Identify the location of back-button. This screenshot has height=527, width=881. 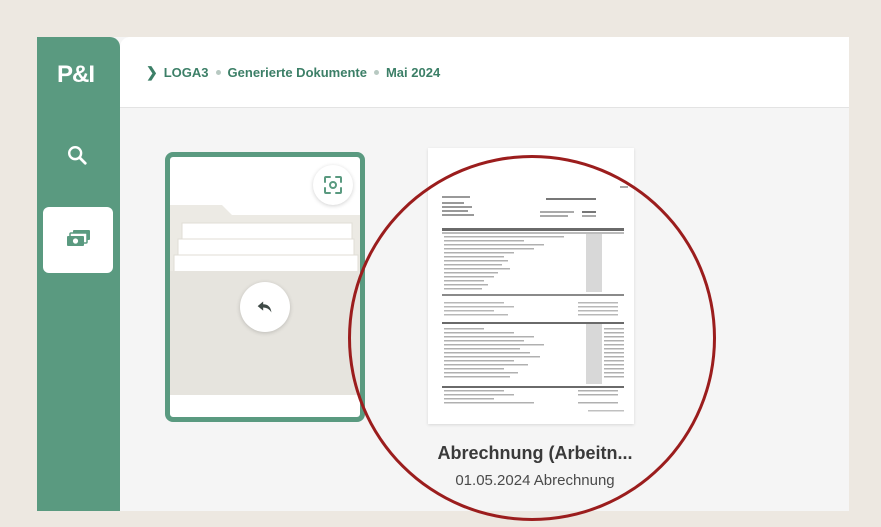
(265, 307).